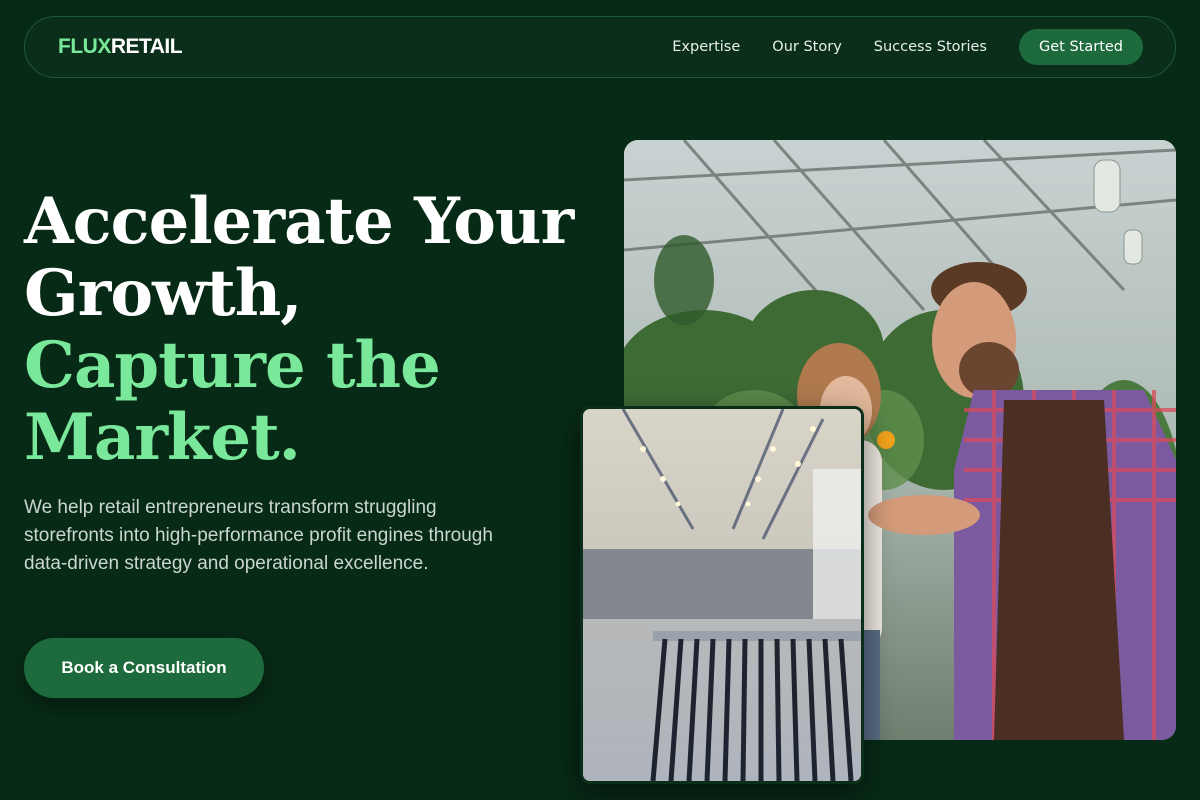 The height and width of the screenshot is (800, 1200). Describe the element at coordinates (706, 47) in the screenshot. I see `nav-link-expertise: Expertise` at that location.